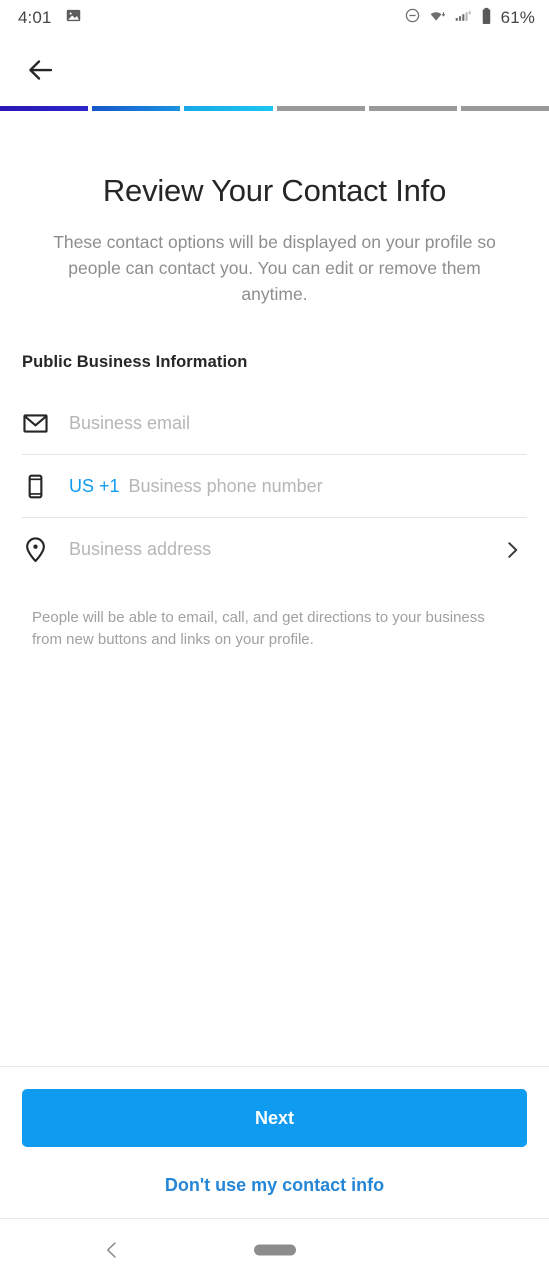 This screenshot has width=549, height=1280. Describe the element at coordinates (274, 71) in the screenshot. I see `app-top-bar` at that location.